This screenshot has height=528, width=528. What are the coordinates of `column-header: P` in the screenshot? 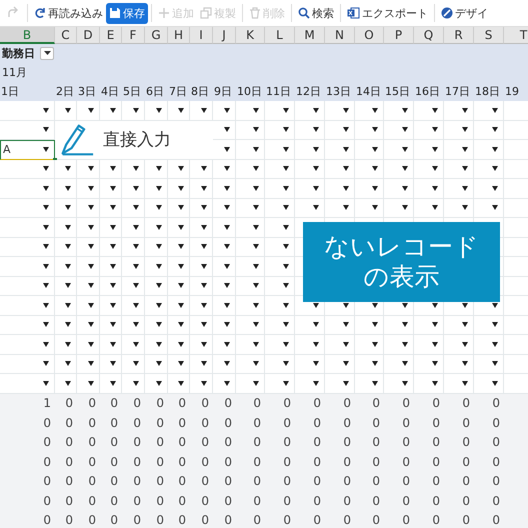 It's located at (399, 35).